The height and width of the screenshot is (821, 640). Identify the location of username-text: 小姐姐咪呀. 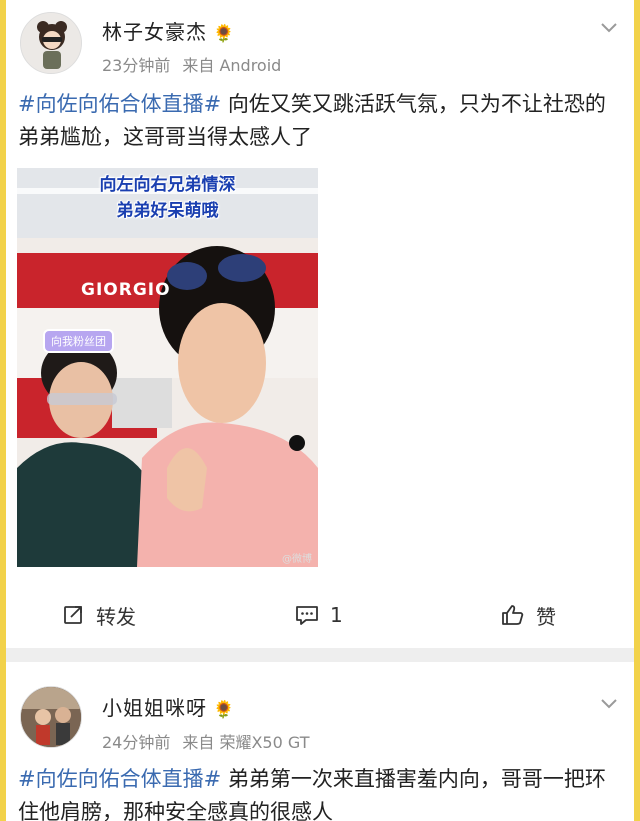
(154, 708).